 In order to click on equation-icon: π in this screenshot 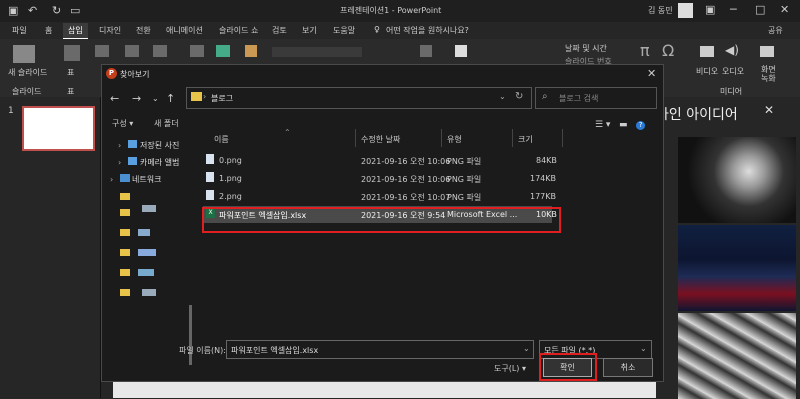, I will do `click(645, 50)`.